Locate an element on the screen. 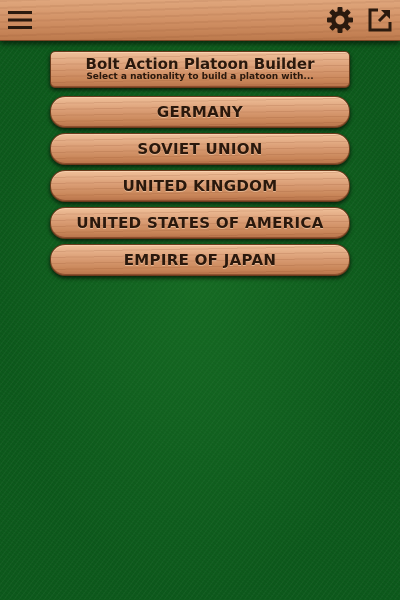  share-button is located at coordinates (380, 20).